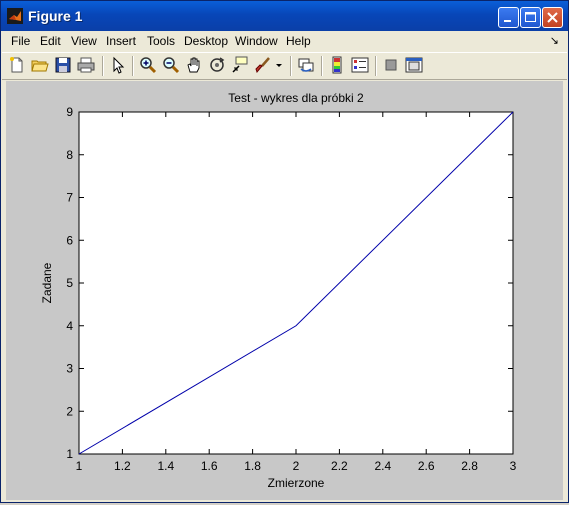  What do you see at coordinates (252, 466) in the screenshot?
I see `x-tick-label: 1.8` at bounding box center [252, 466].